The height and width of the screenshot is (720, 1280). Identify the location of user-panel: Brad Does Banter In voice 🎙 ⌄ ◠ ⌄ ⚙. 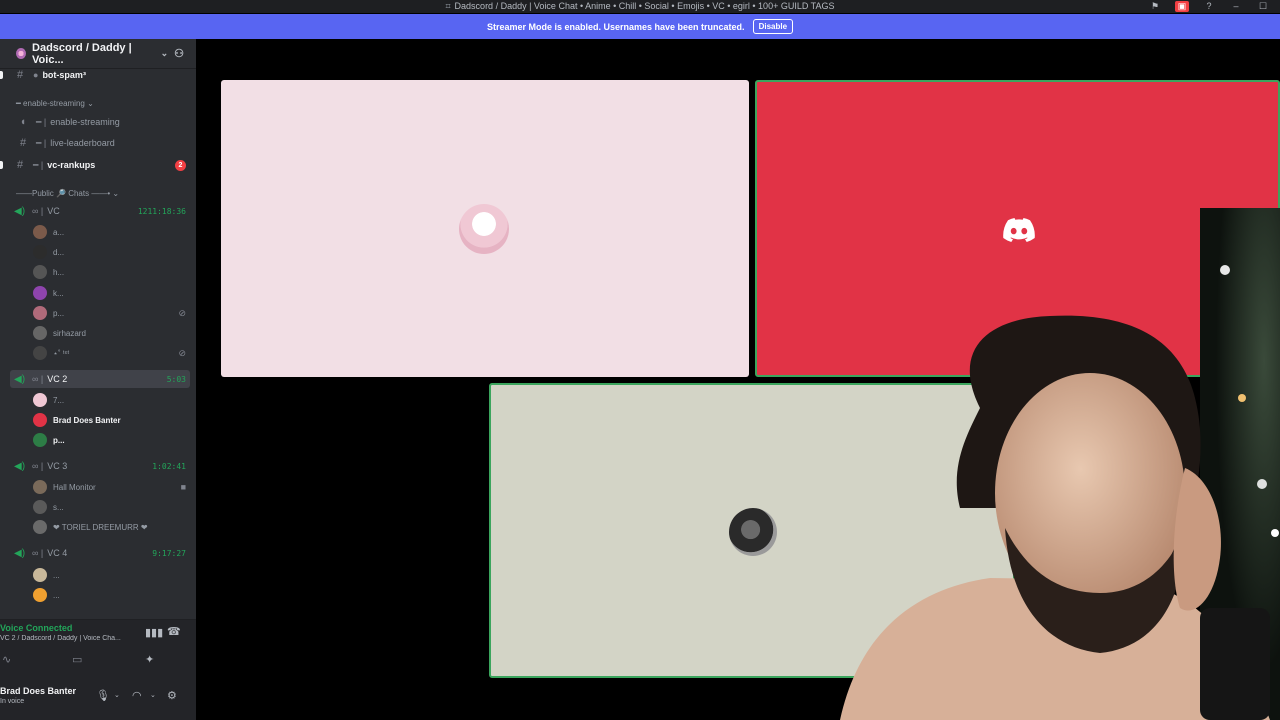
(98, 697).